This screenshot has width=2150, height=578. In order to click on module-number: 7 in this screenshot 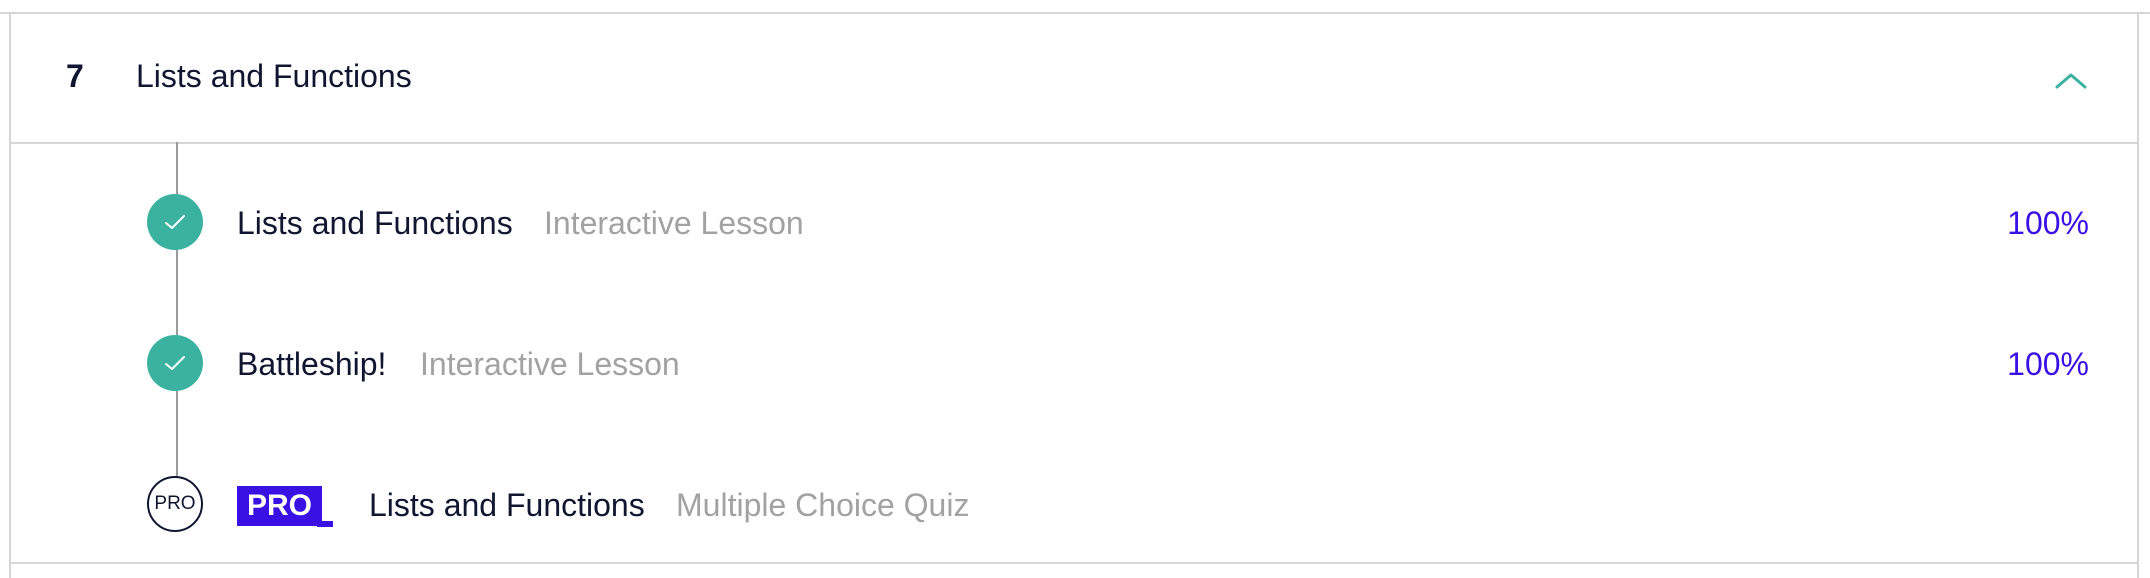, I will do `click(75, 76)`.